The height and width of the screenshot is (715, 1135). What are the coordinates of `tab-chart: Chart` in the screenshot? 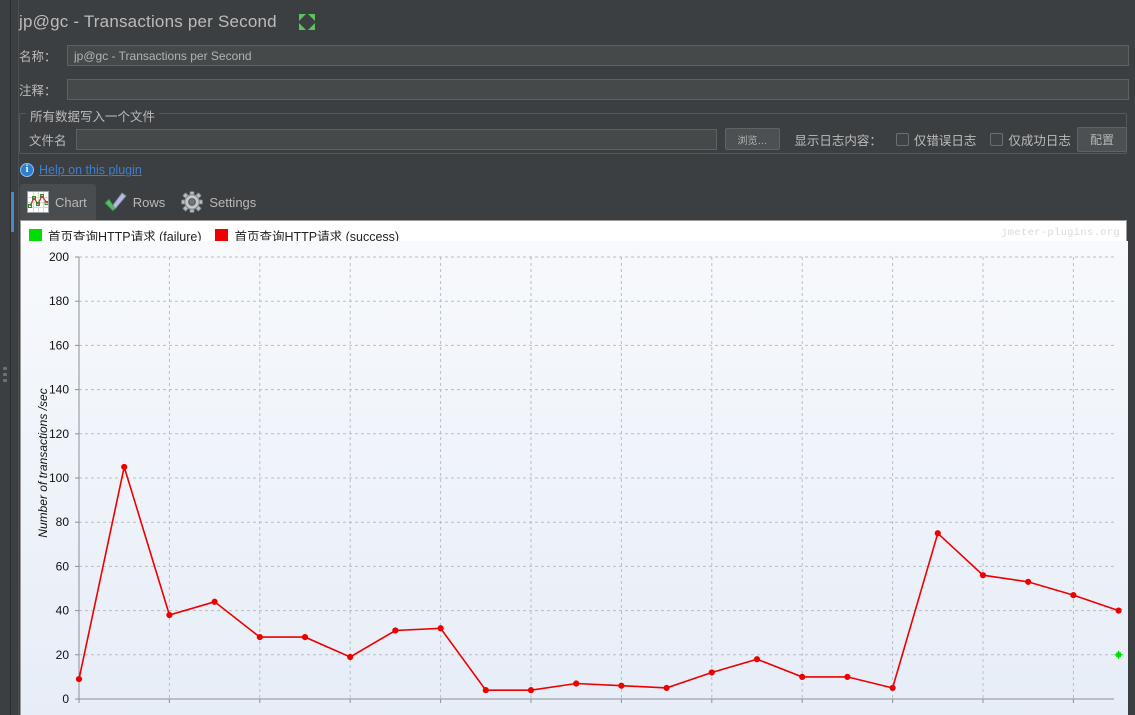 It's located at (58, 202).